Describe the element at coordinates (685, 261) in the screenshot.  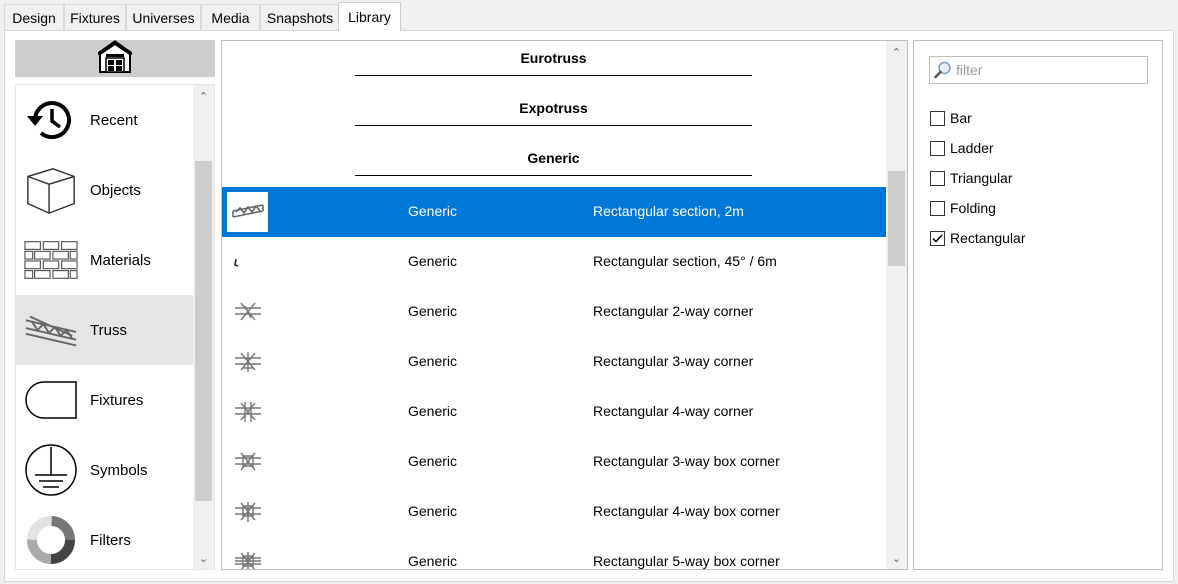
I see `item-description: Rectangular section, 45° / 6m` at that location.